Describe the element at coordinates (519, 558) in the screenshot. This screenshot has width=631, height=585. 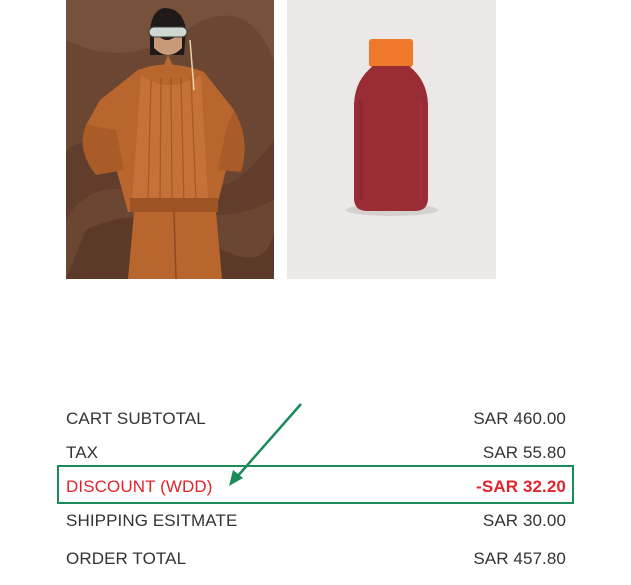
I see `order-total-value: SAR 457.80` at that location.